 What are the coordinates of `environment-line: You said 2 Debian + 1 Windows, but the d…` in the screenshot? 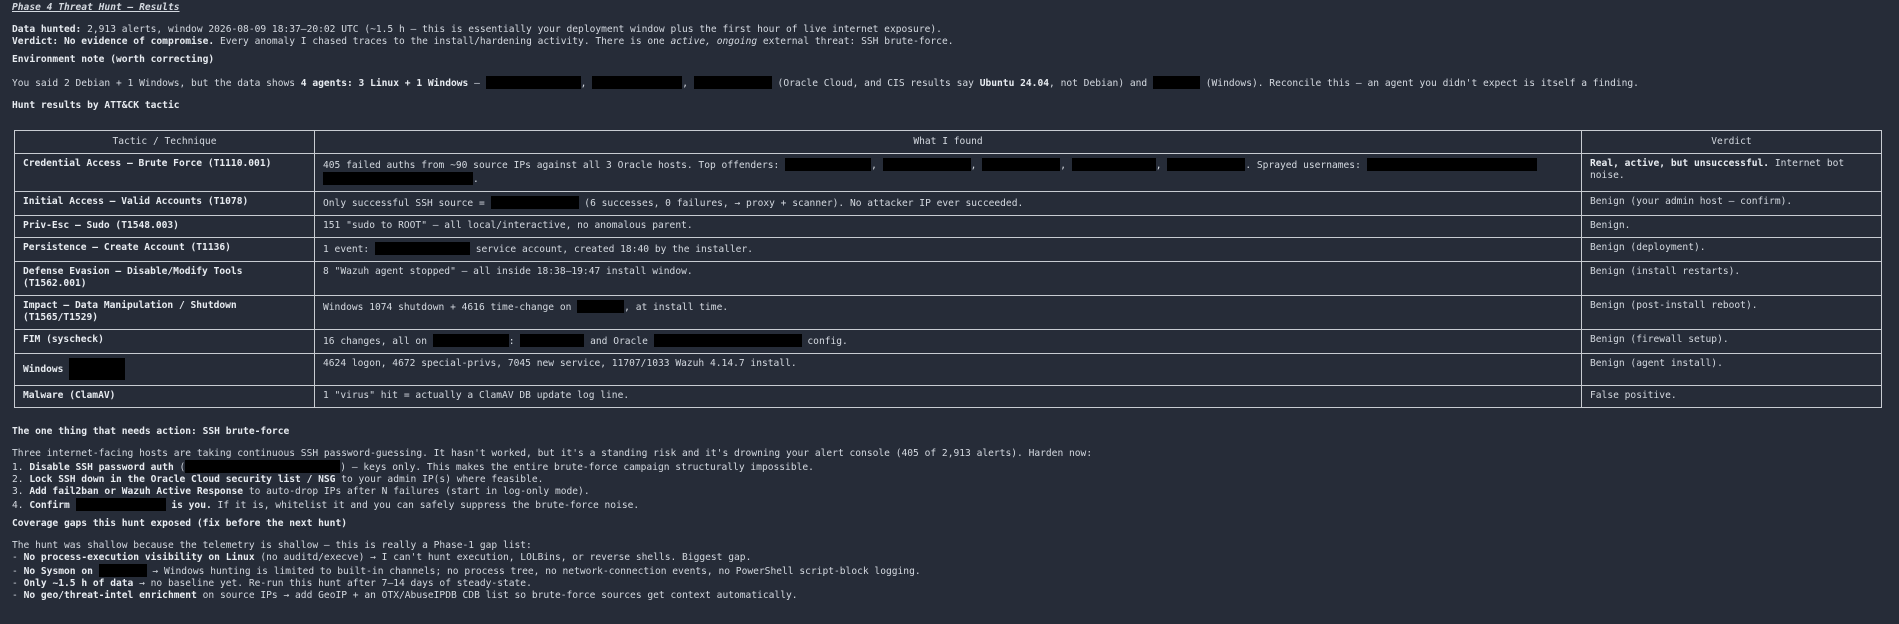 It's located at (949, 83).